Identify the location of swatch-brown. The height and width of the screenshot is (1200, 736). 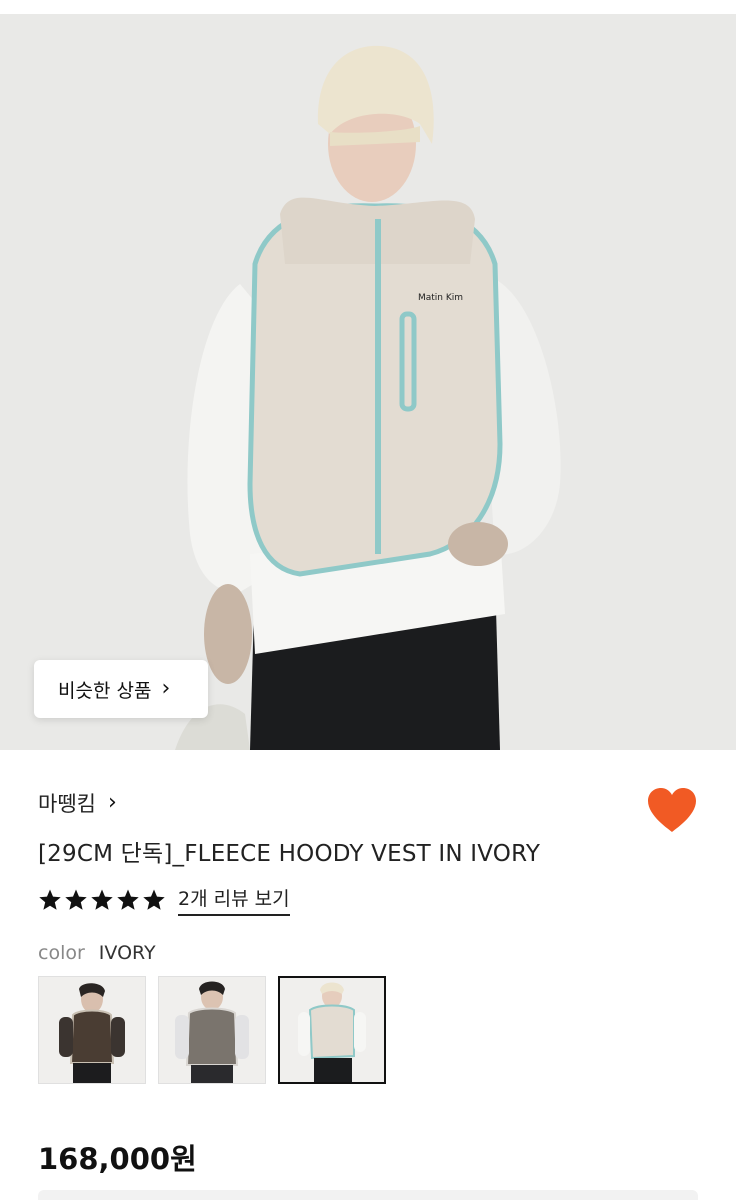
(92, 1030).